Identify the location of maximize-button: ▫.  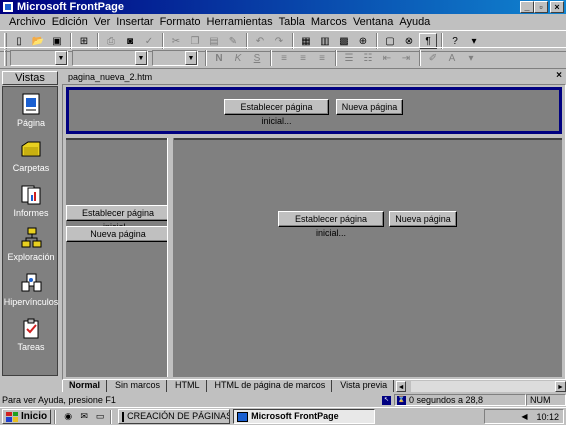
(541, 7).